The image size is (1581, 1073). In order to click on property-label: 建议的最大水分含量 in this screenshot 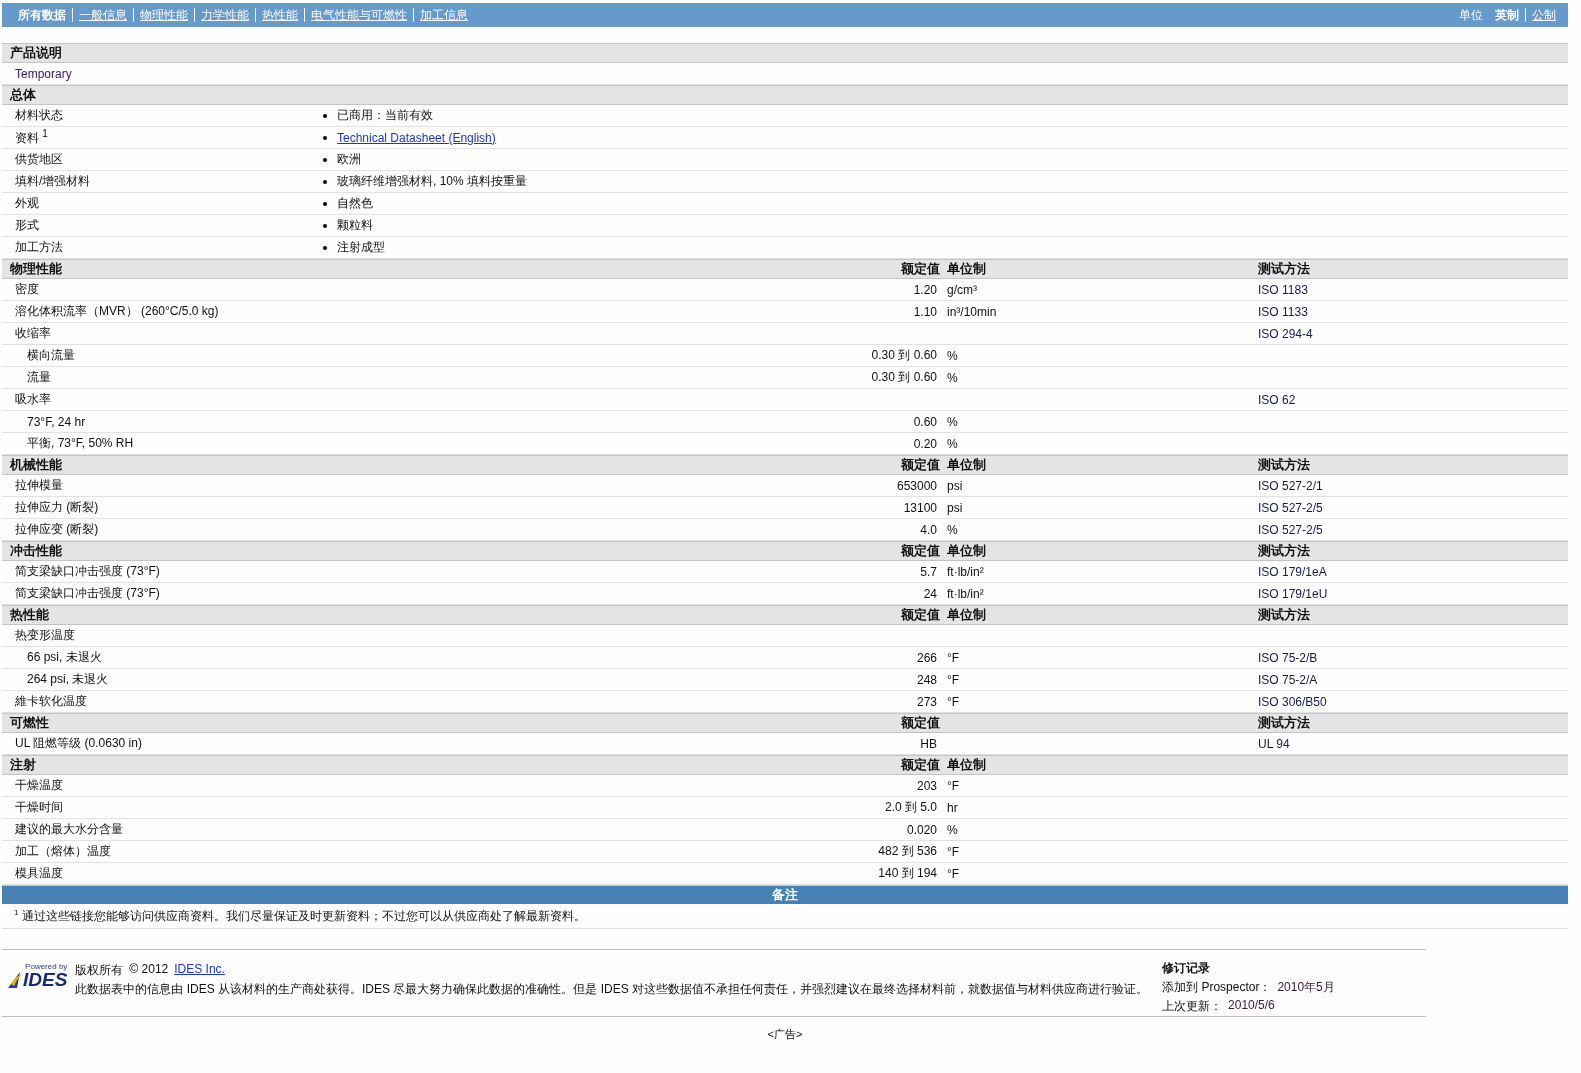, I will do `click(69, 829)`.